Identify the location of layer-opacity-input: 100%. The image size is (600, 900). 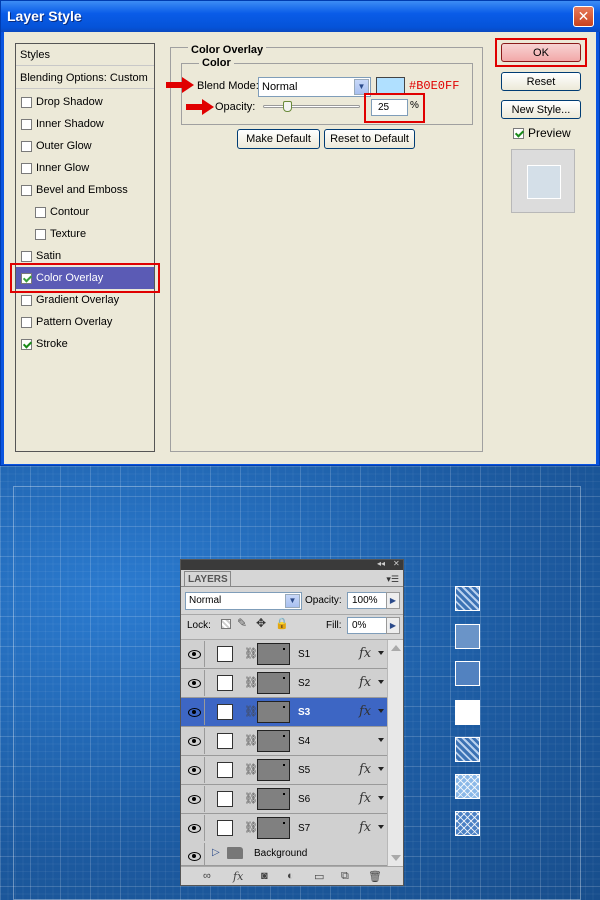
(367, 600).